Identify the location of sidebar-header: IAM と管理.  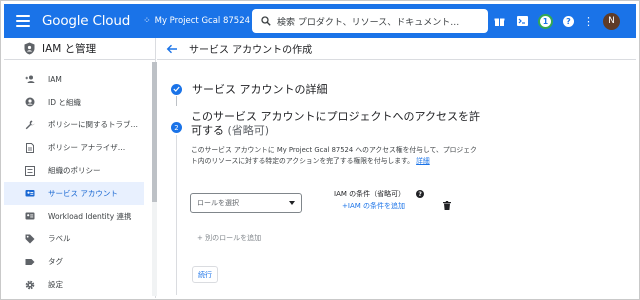
(79, 49).